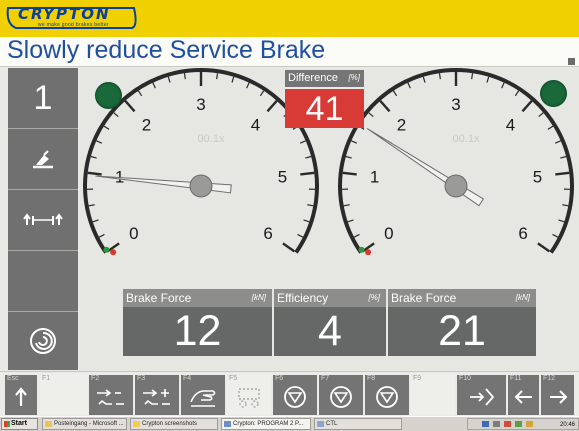 This screenshot has width=579, height=431. I want to click on start-button: Start, so click(19, 424).